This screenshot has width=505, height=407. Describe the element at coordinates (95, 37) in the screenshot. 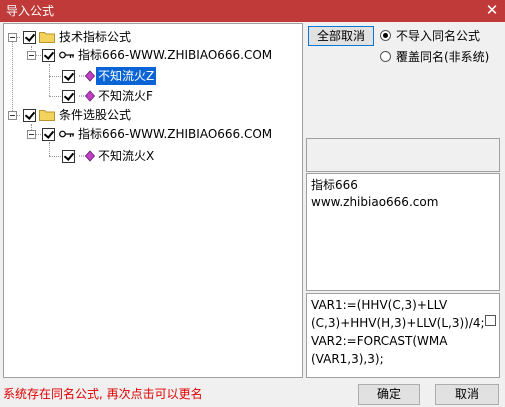

I see `group-label: 技术指标公式` at that location.